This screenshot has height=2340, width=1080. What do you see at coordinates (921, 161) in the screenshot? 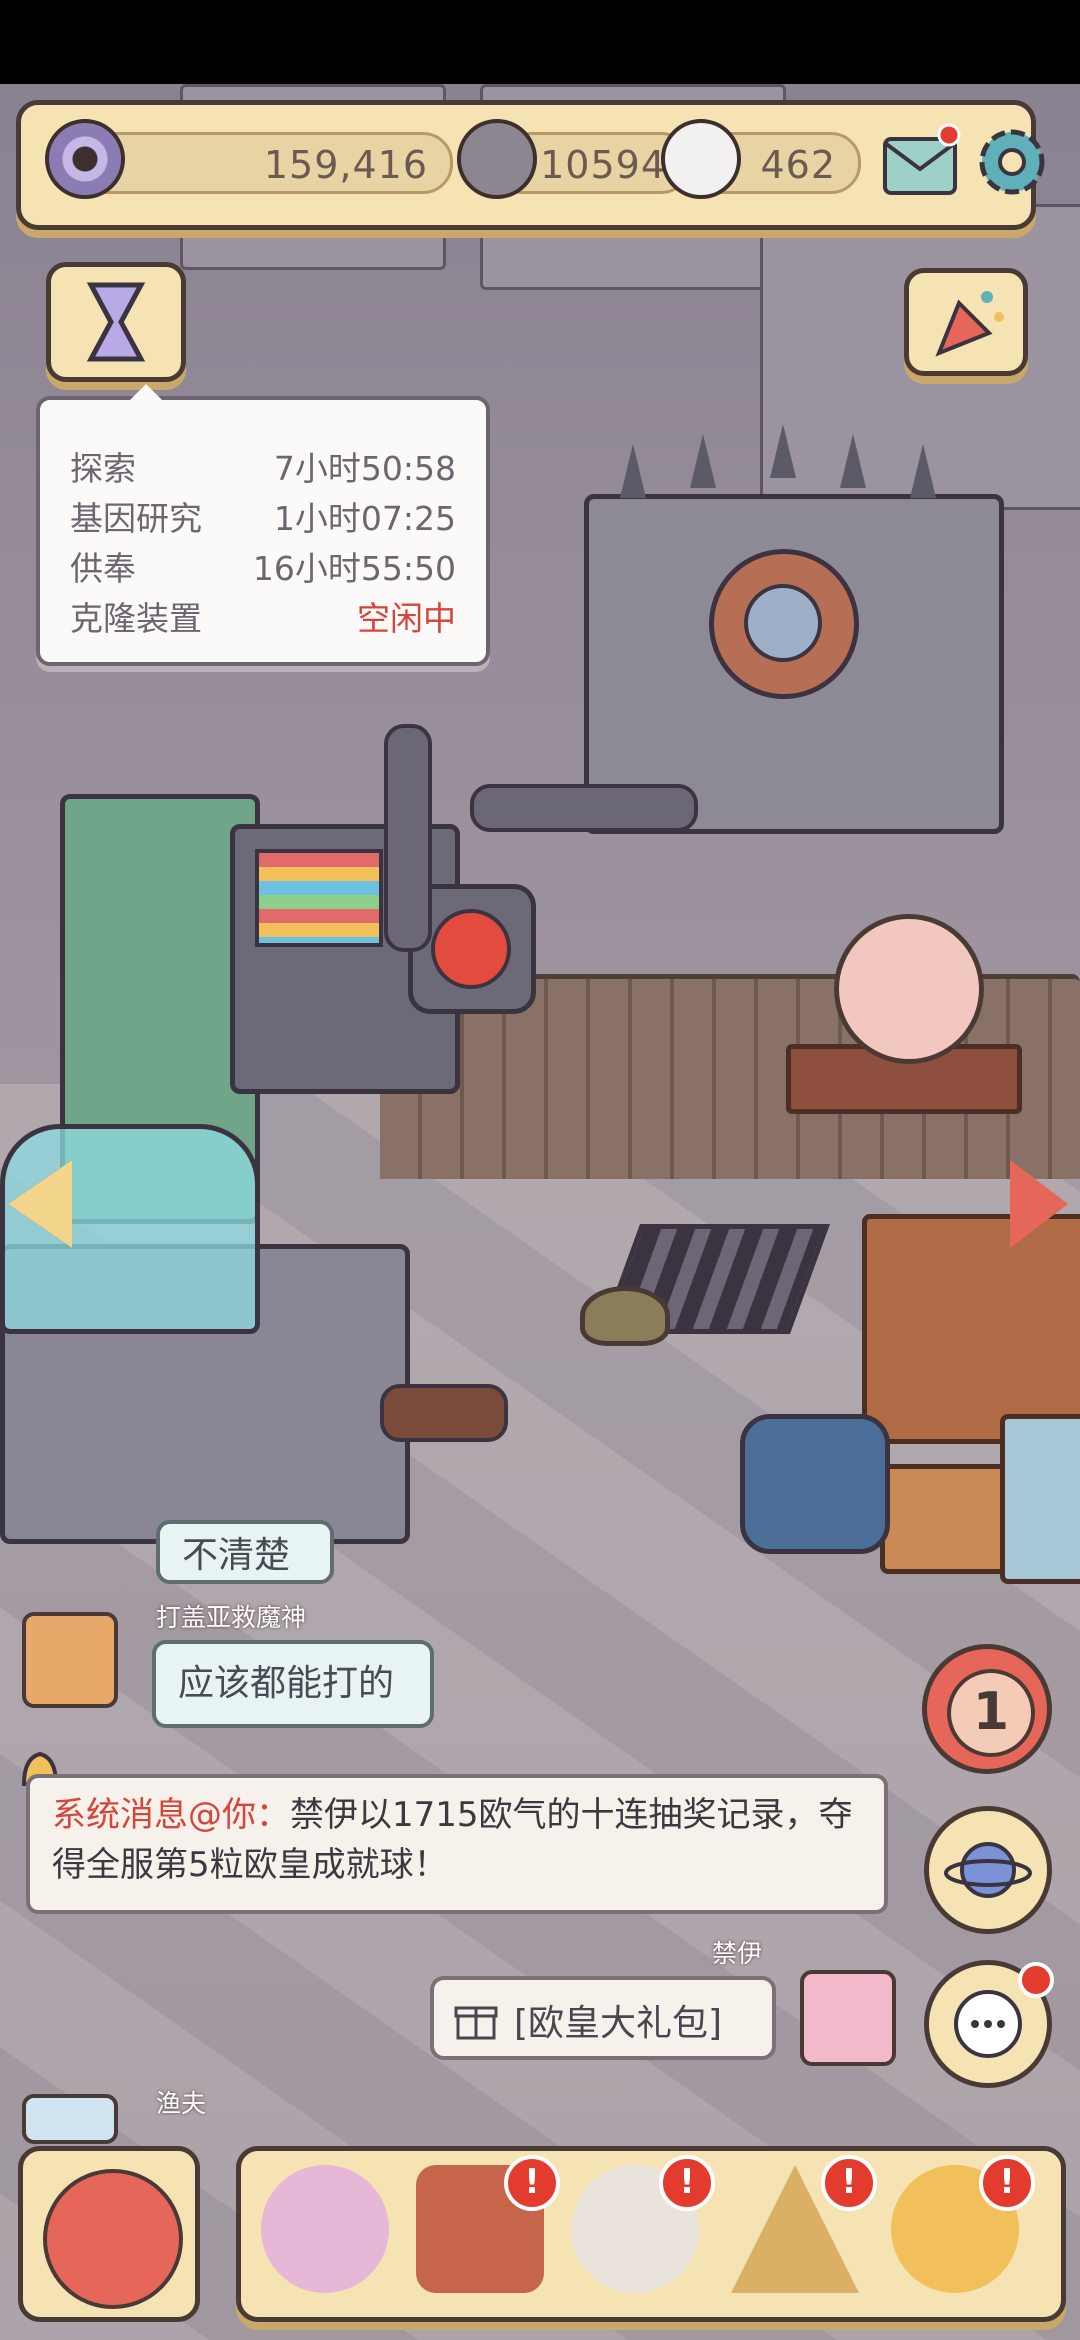
I see `mail-icon` at bounding box center [921, 161].